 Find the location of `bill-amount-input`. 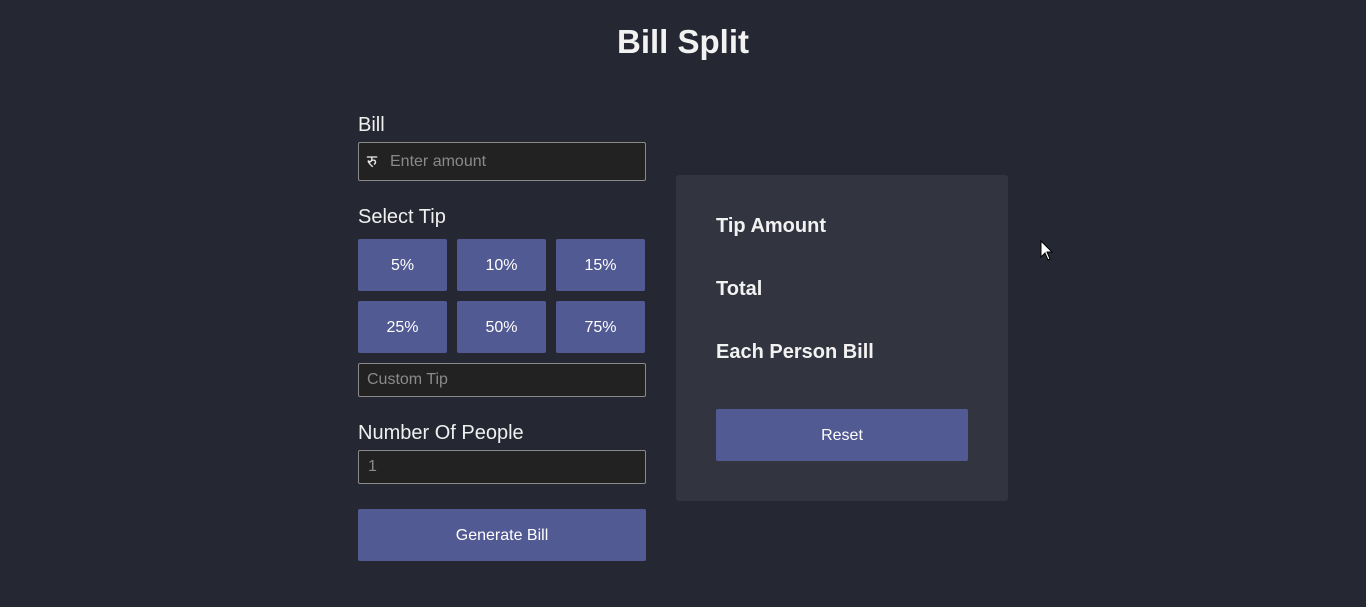

bill-amount-input is located at coordinates (502, 161).